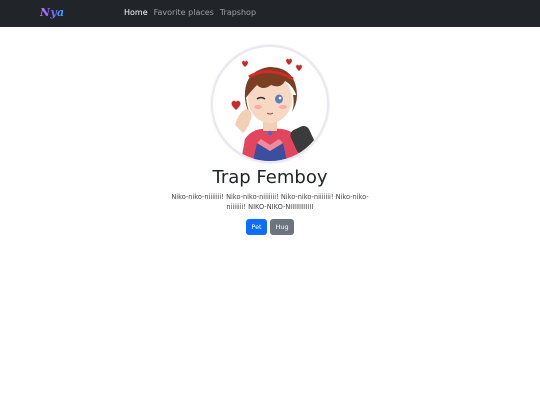 This screenshot has width=540, height=405. What do you see at coordinates (184, 12) in the screenshot?
I see `nav-link-favorite-places: Favorite places` at bounding box center [184, 12].